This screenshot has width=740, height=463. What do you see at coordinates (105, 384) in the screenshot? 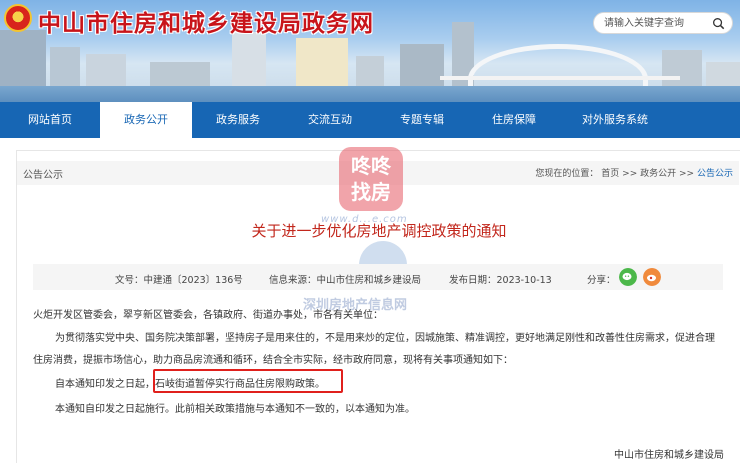
I see `paragraph-2-prefix: 自本通知印发之日起，` at bounding box center [105, 384].